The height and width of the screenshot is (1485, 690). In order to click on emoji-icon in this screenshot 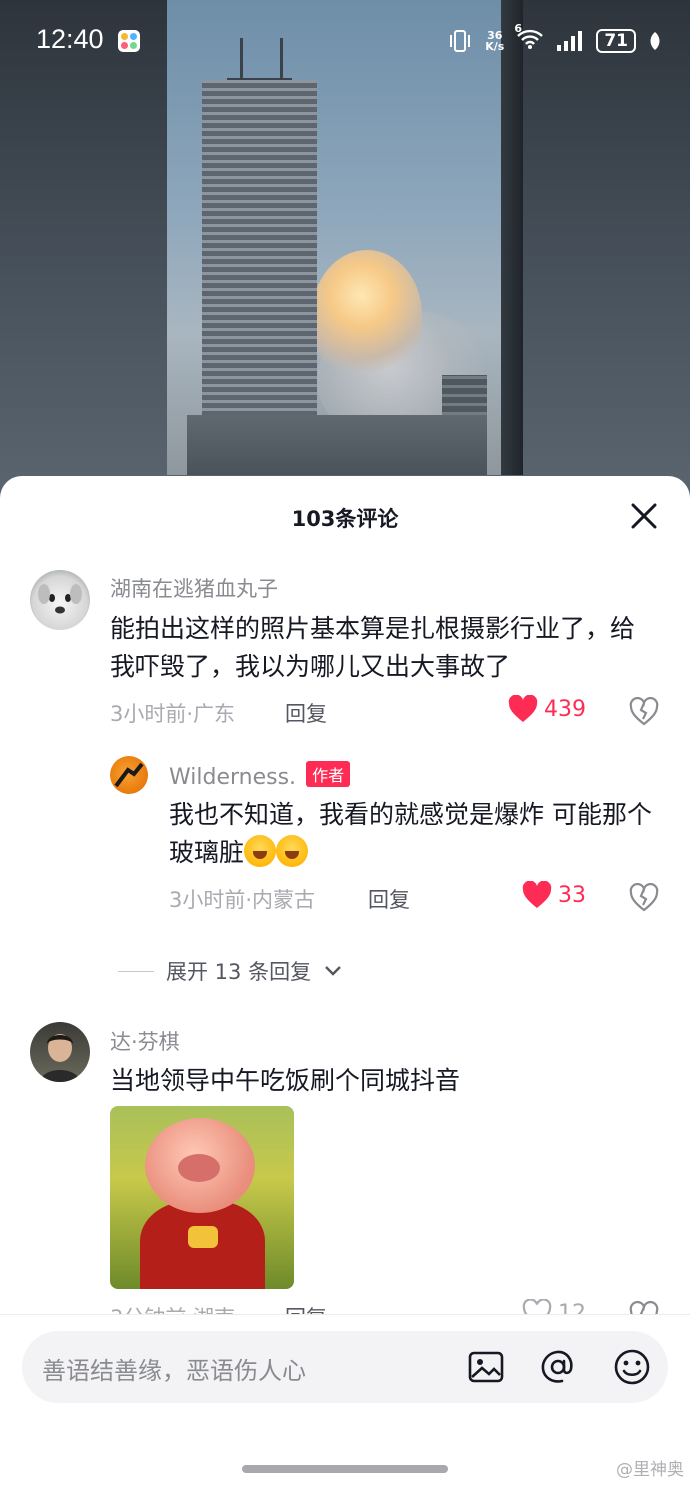, I will do `click(632, 1367)`.